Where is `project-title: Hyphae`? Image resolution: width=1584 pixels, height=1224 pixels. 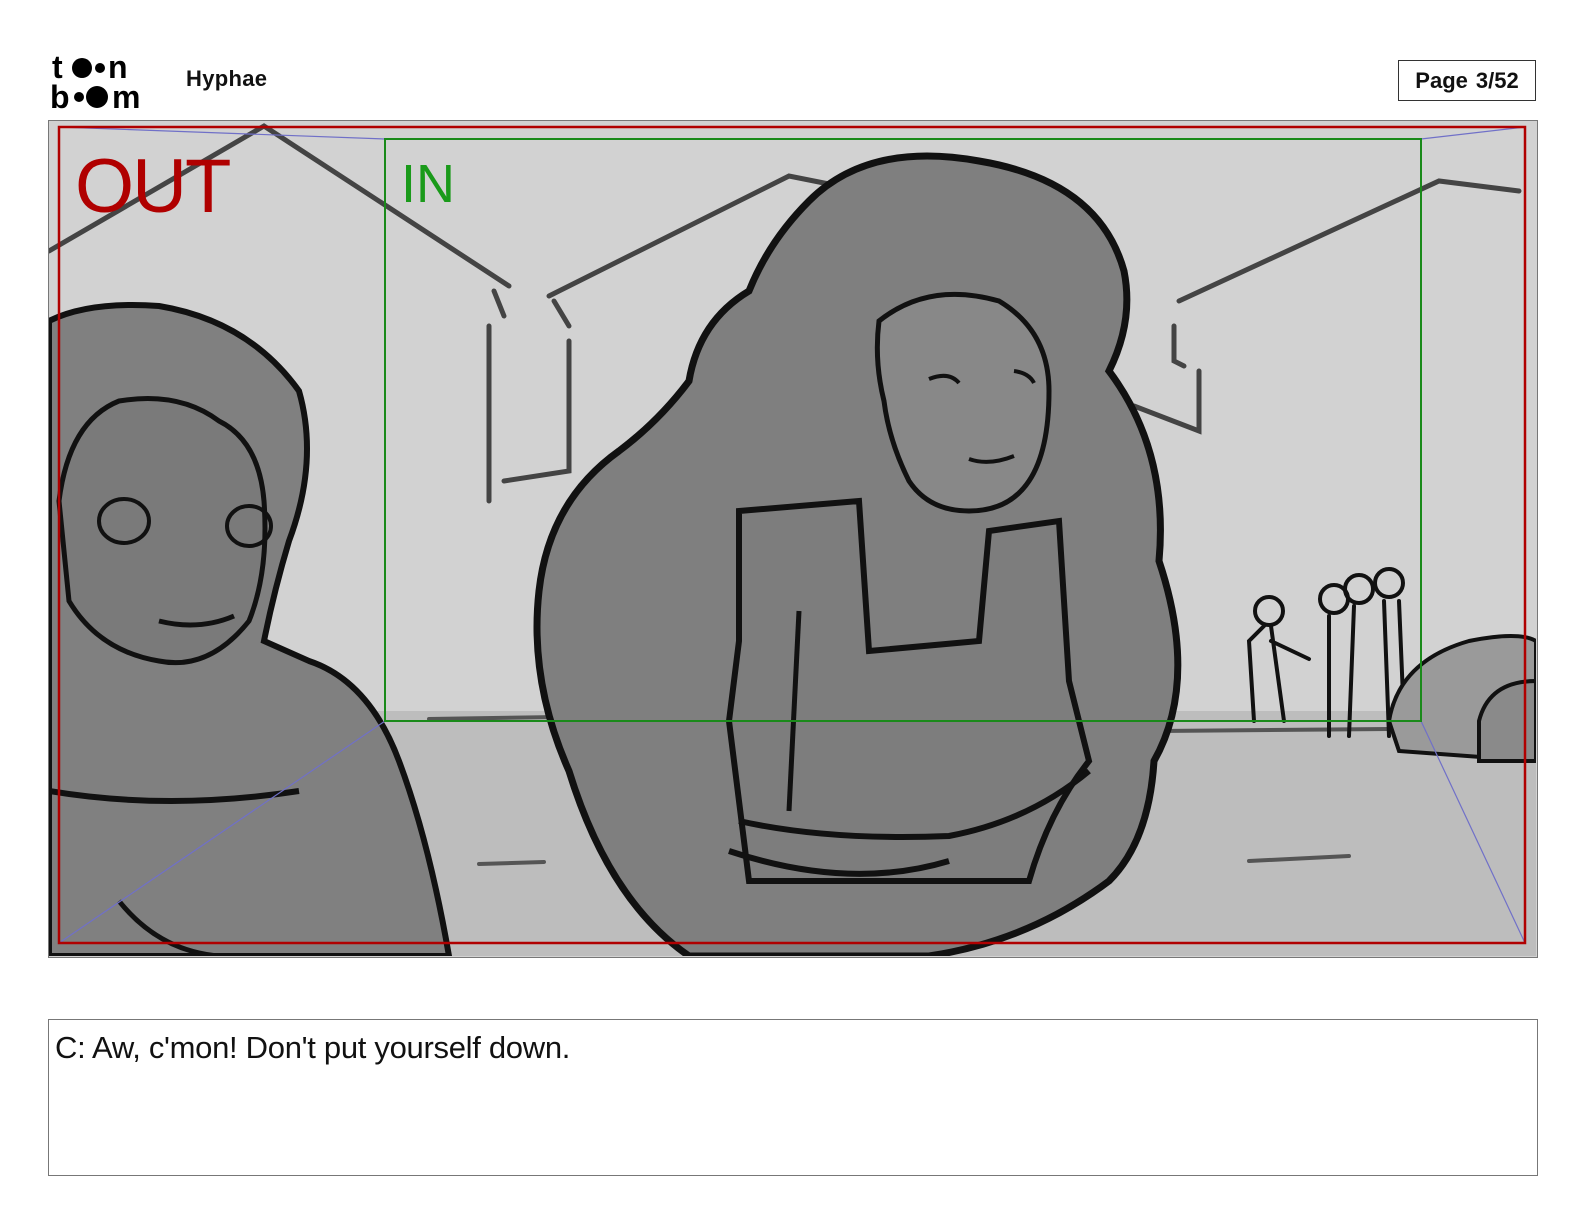 project-title: Hyphae is located at coordinates (227, 78).